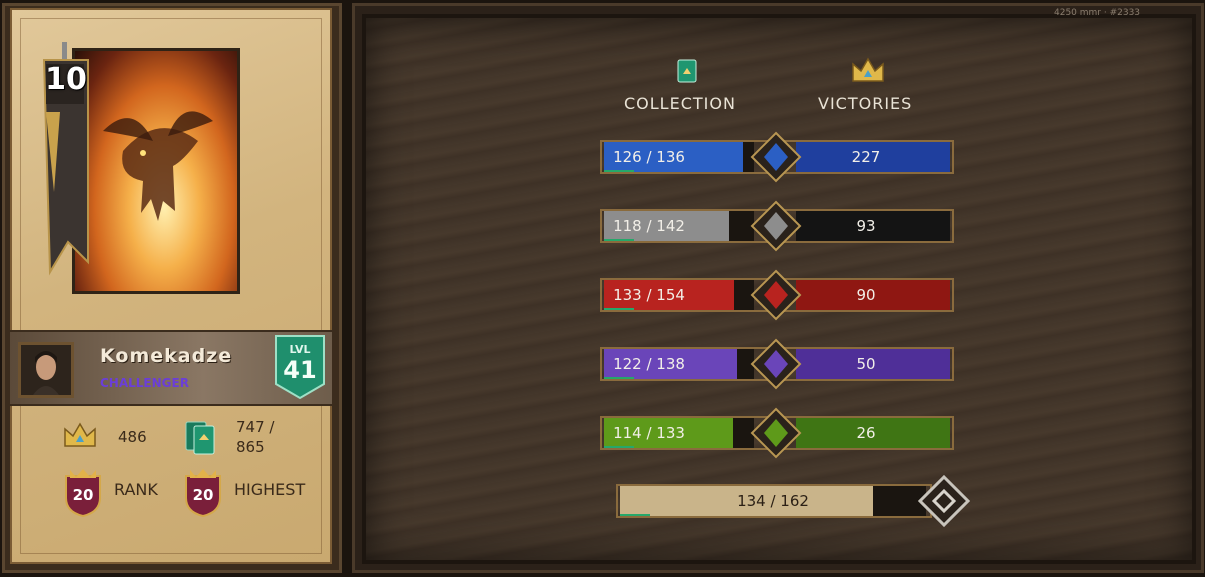 The height and width of the screenshot is (577, 1205). I want to click on collection-line-1: 747 /, so click(255, 427).